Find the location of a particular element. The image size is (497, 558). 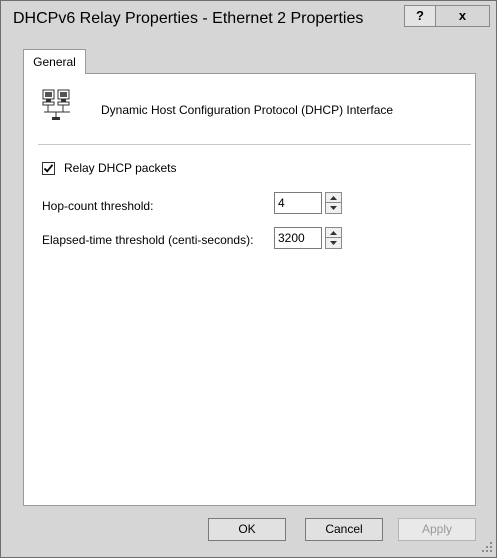

elapsed-time-input is located at coordinates (298, 238).